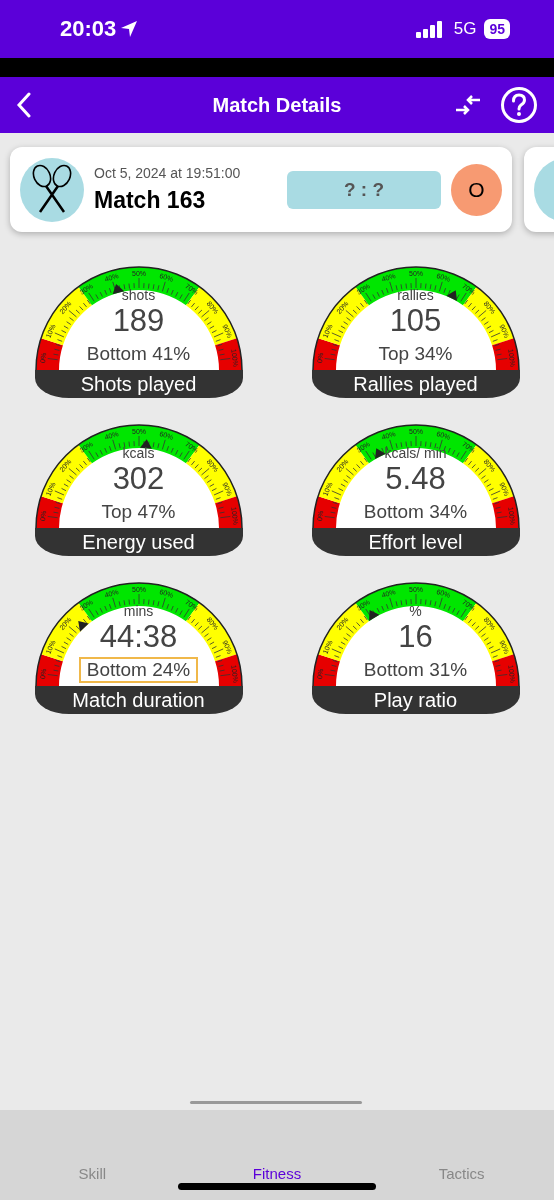 This screenshot has width=554, height=1200. Describe the element at coordinates (129, 29) in the screenshot. I see `location-icon` at that location.